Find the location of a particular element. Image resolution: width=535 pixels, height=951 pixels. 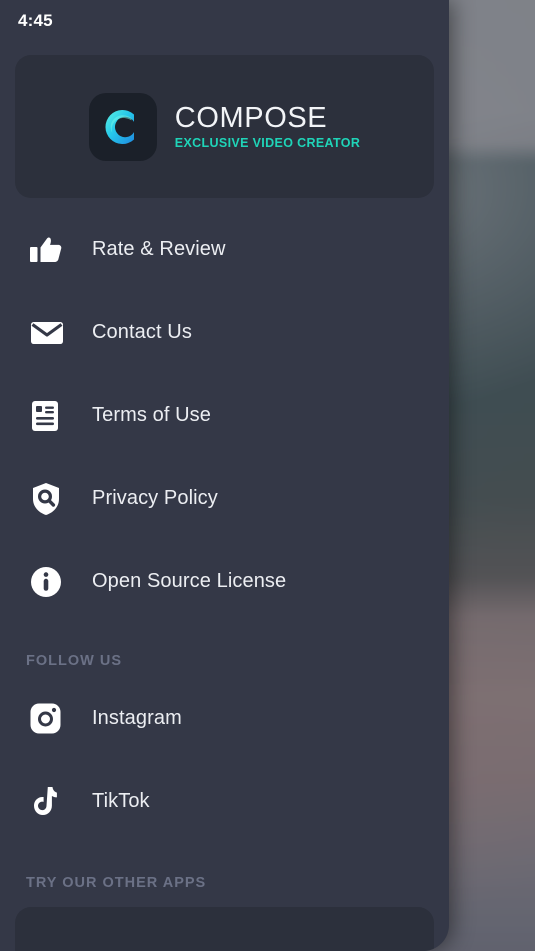

menu-item-contact-us: Contact Us is located at coordinates (224, 332).